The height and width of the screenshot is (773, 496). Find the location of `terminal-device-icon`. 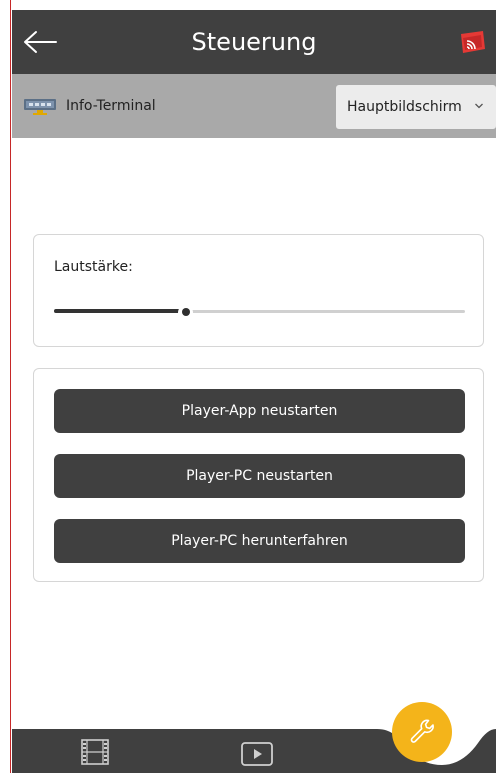

terminal-device-icon is located at coordinates (40, 107).